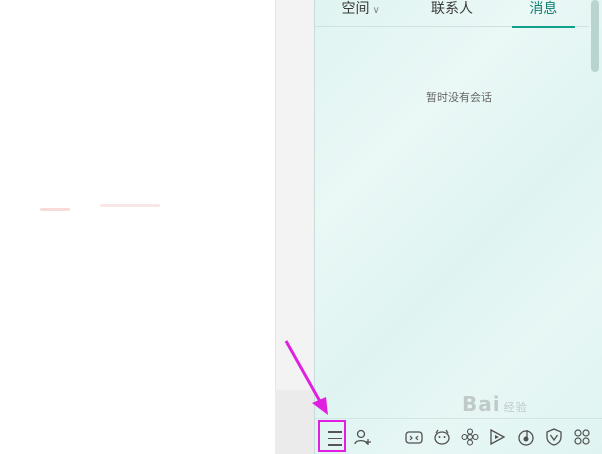  Describe the element at coordinates (306, 377) in the screenshot. I see `annotation-arrow-icon` at that location.